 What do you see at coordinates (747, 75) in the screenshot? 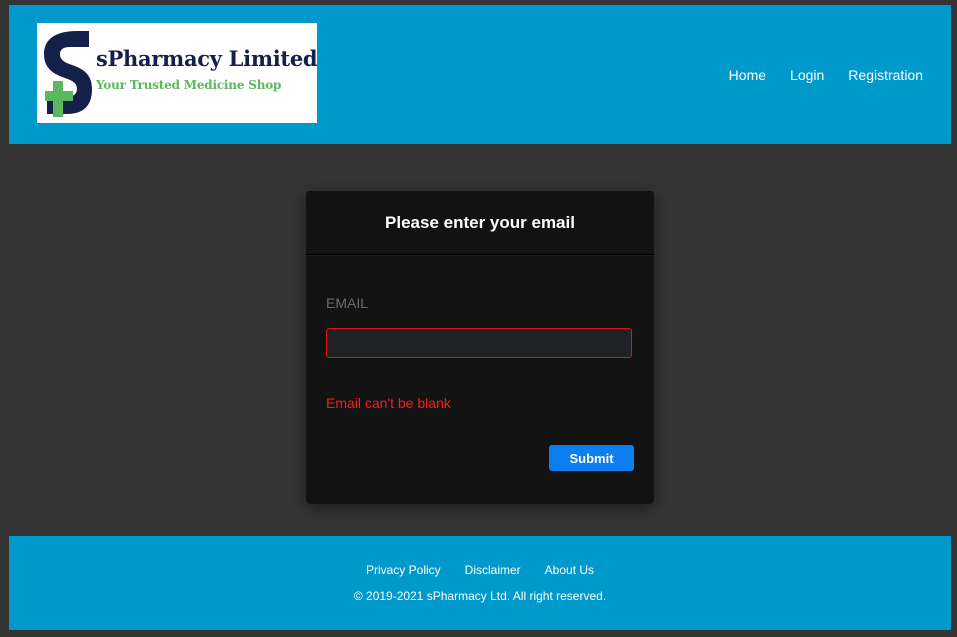
I see `nav-link-home: Home` at bounding box center [747, 75].